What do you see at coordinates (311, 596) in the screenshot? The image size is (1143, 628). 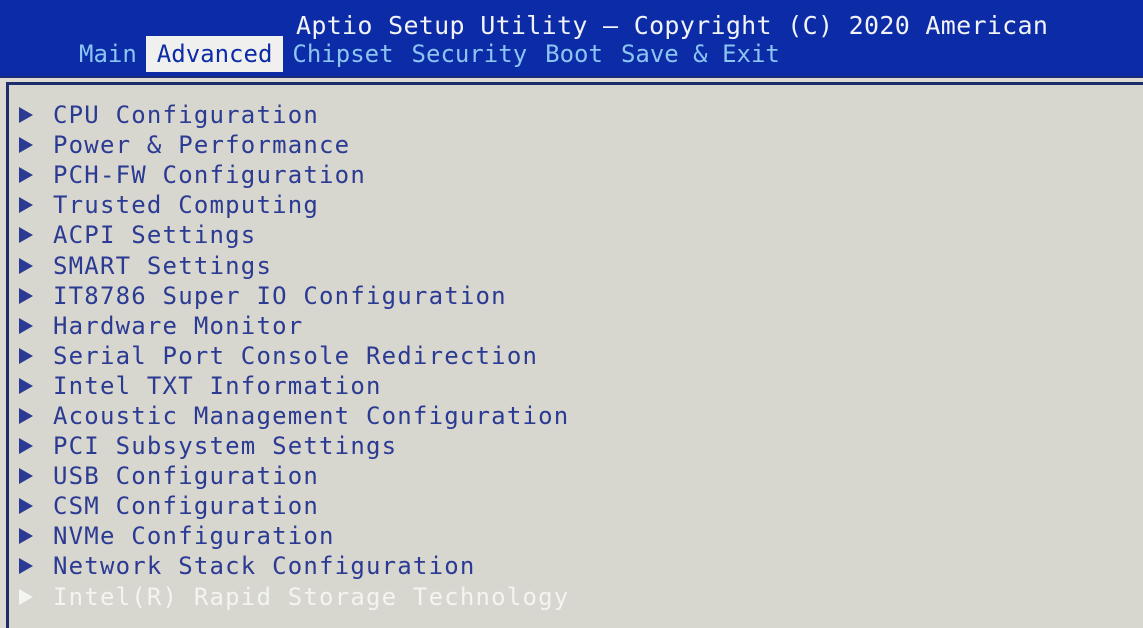 I see `menu-item-label: Intel(R) Rapid Storage Technology` at bounding box center [311, 596].